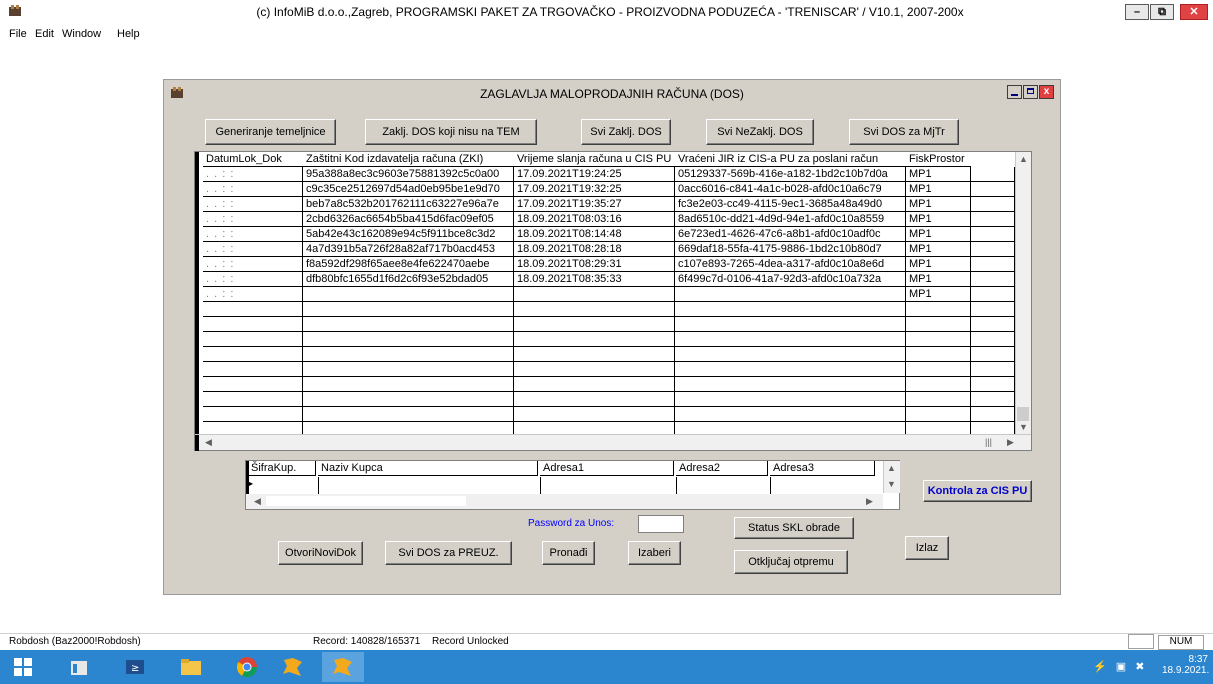  What do you see at coordinates (790, 279) in the screenshot?
I see `table-cell: 6f499c7d-0106-41a7-92d3-afd0c10a732a` at bounding box center [790, 279].